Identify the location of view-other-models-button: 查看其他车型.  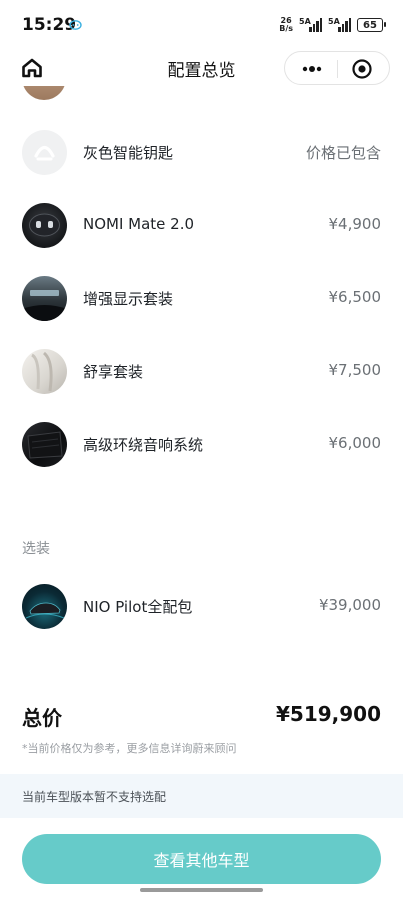
(201, 859).